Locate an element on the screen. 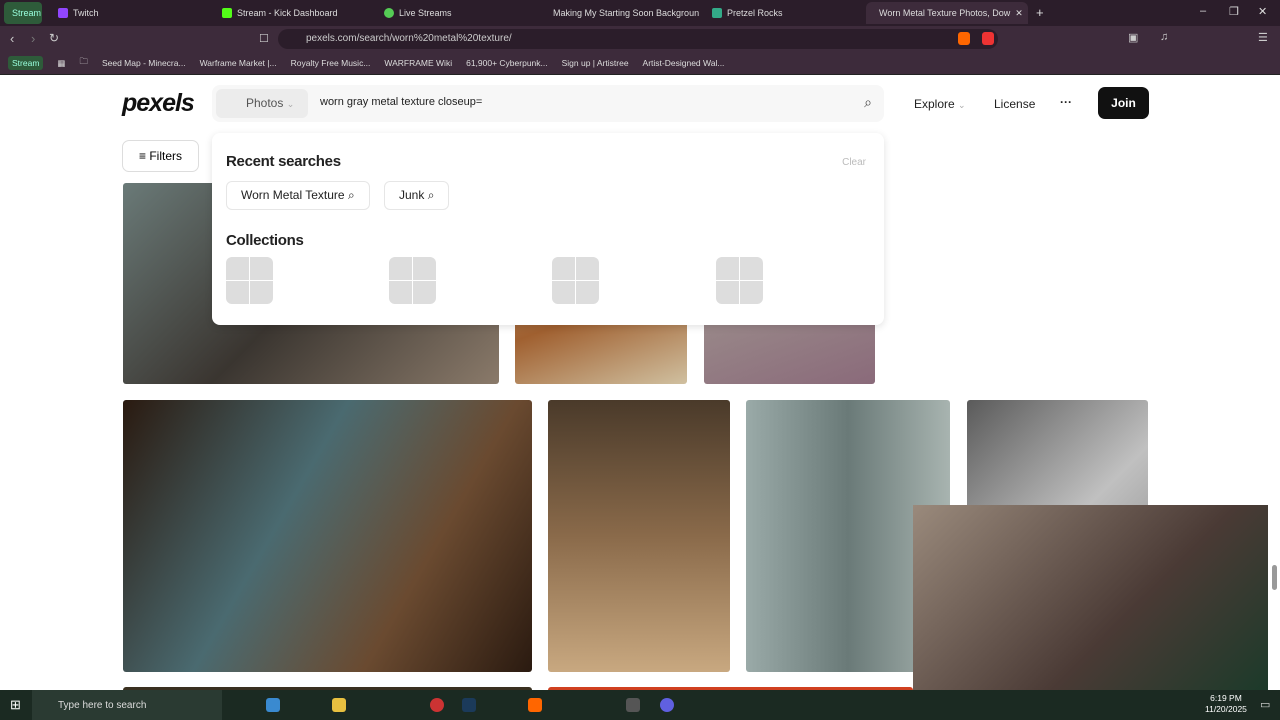 This screenshot has height=720, width=1280. license-link: License is located at coordinates (1014, 104).